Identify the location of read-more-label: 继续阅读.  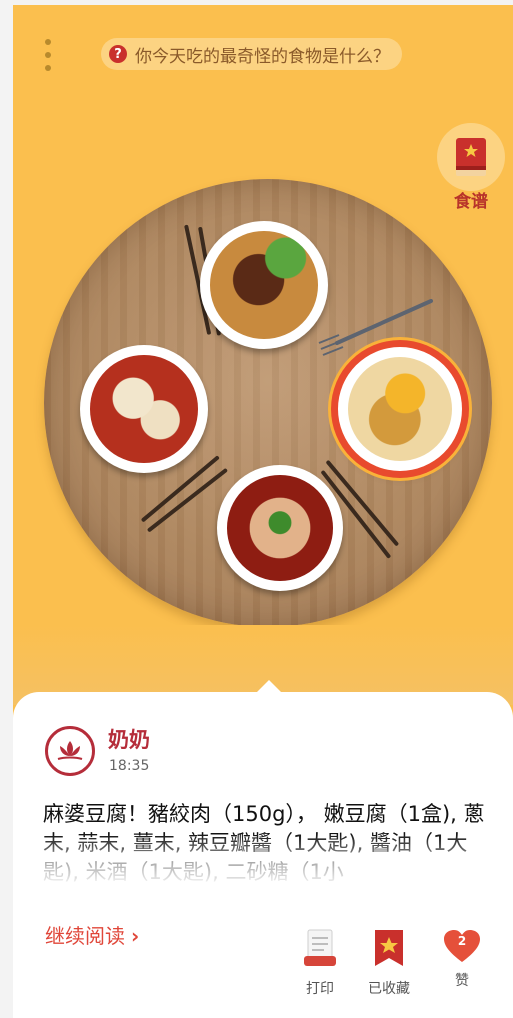
(85, 936).